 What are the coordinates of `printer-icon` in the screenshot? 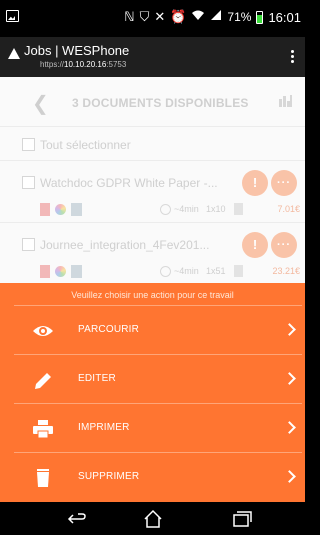 It's located at (43, 429).